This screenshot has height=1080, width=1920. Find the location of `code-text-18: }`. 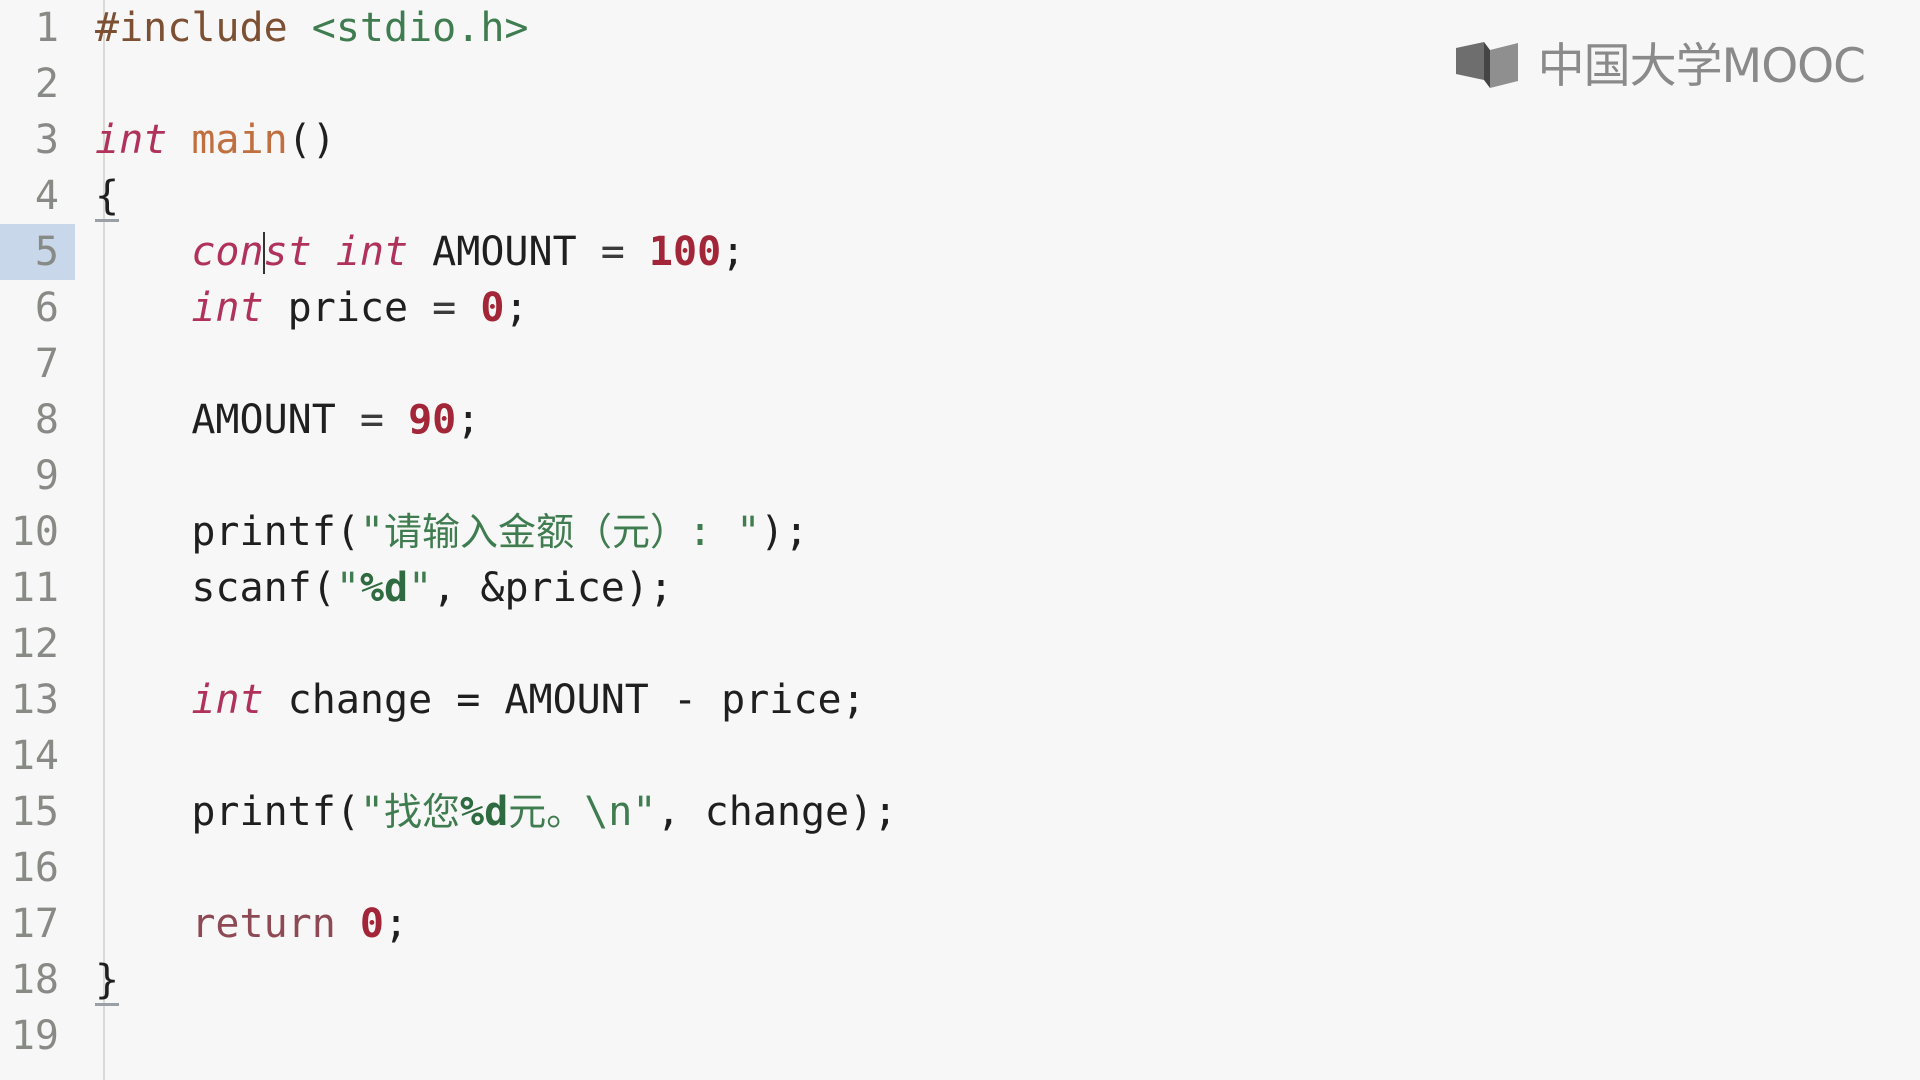

code-text-18: } is located at coordinates (997, 980).